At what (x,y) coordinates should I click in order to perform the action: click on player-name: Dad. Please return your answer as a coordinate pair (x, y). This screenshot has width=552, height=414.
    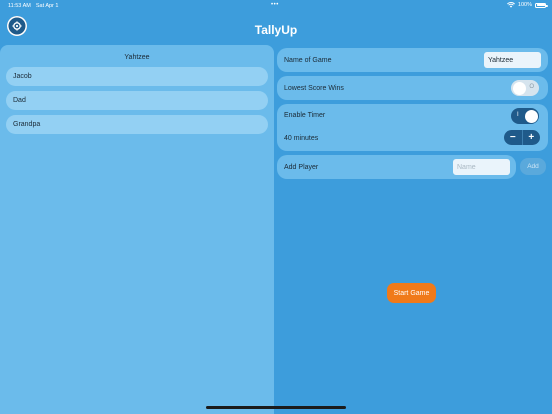
    Looking at the image, I should click on (19, 100).